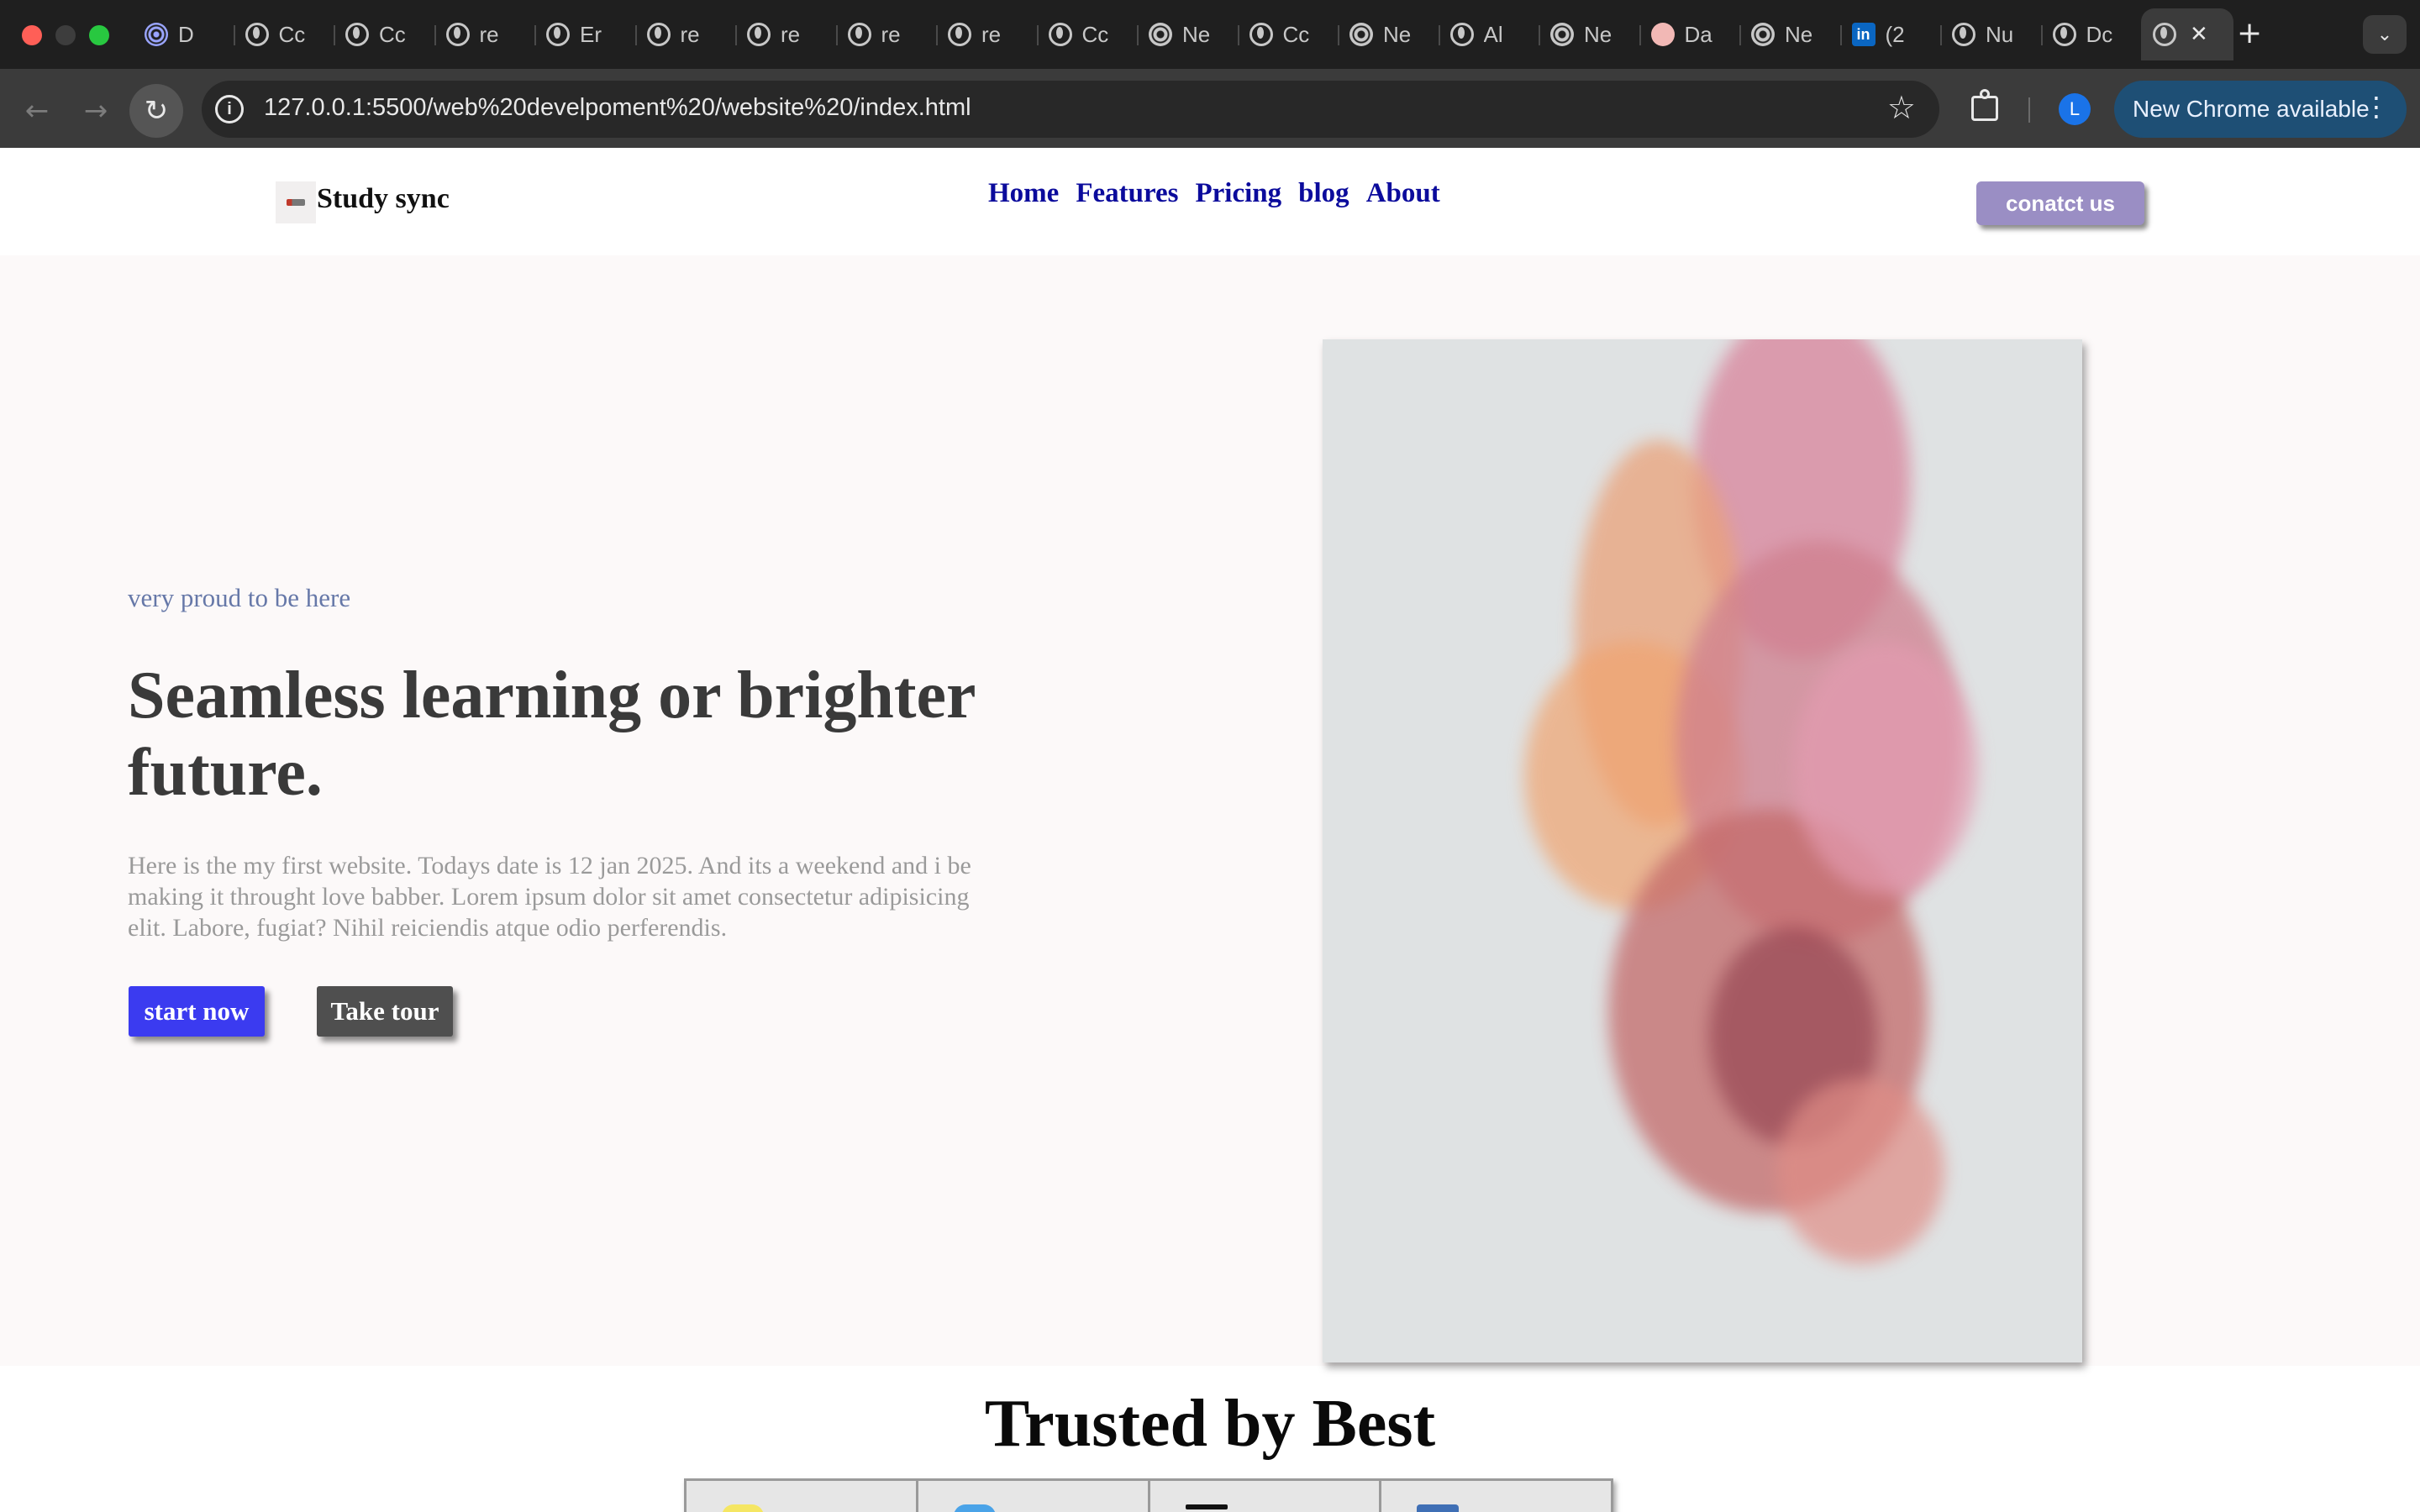 The height and width of the screenshot is (1512, 2420). Describe the element at coordinates (2029, 110) in the screenshot. I see `toolbar-divider` at that location.